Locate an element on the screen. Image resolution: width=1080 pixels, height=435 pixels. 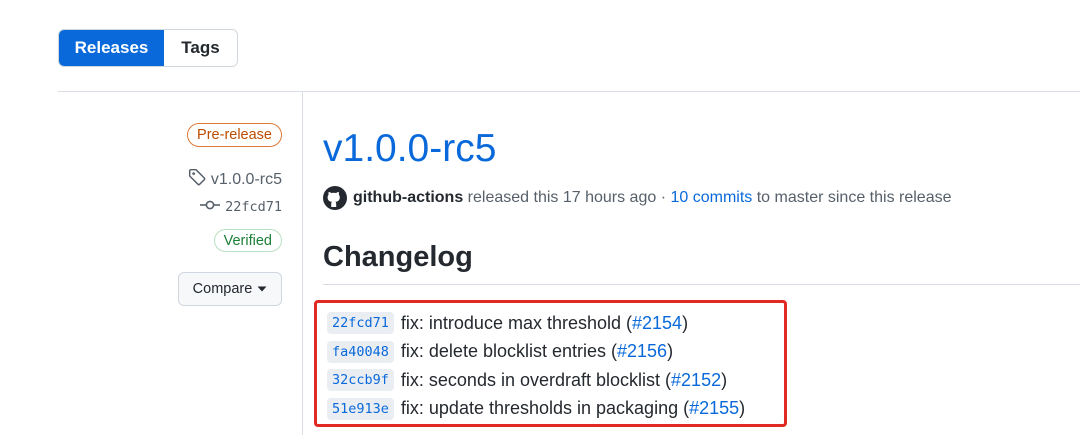
release-title: v1.0.0-rc5 is located at coordinates (409, 149).